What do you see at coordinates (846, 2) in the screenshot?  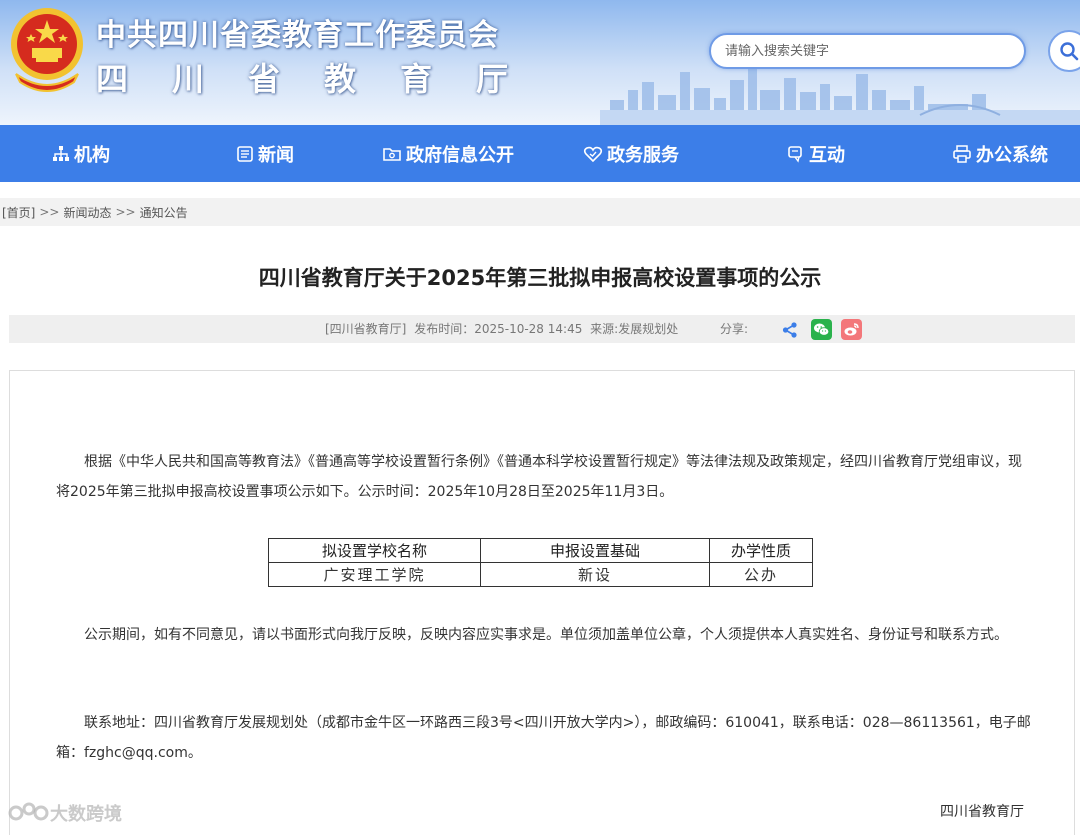 I see `top-utility-links` at bounding box center [846, 2].